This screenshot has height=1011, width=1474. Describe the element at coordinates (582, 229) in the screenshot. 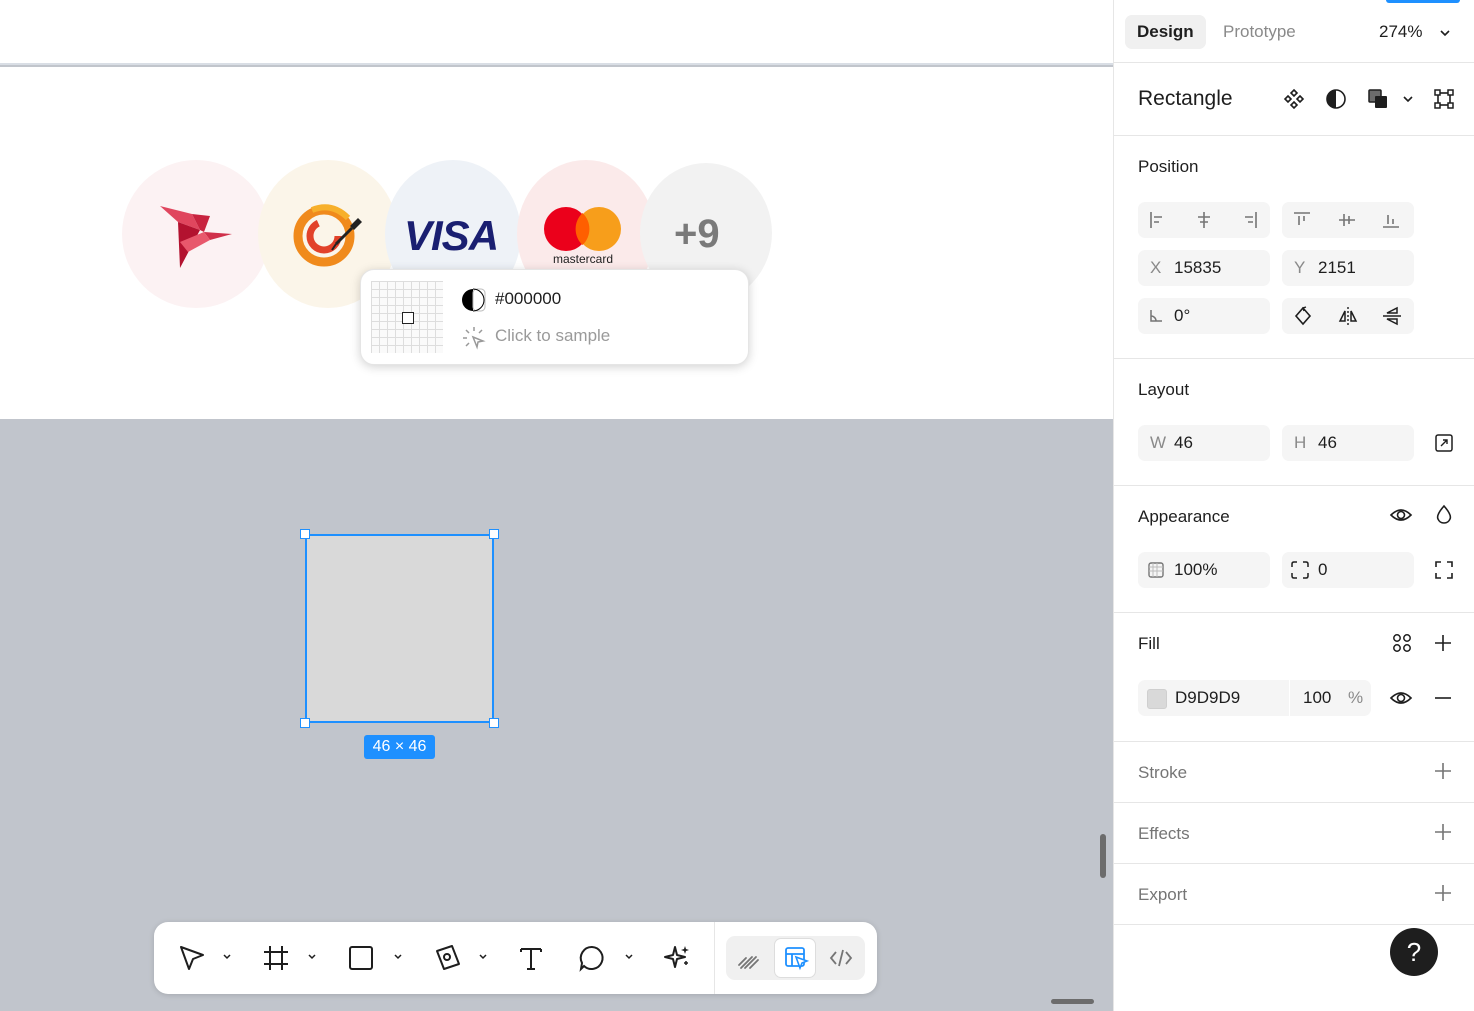

I see `mastercard-logo-icon` at that location.